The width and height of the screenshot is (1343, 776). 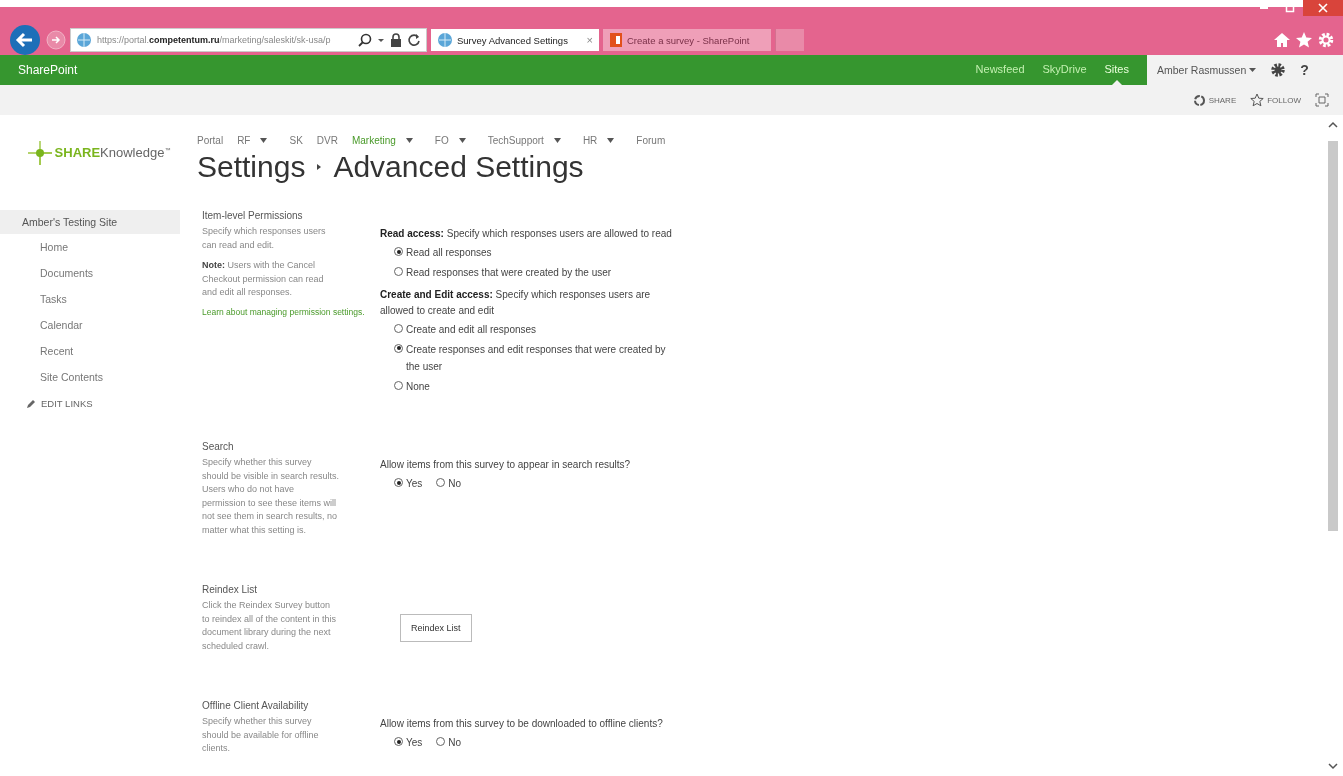 I want to click on question-label: Allow items from this survey to be downloaded to offline clients?, so click(x=522, y=724).